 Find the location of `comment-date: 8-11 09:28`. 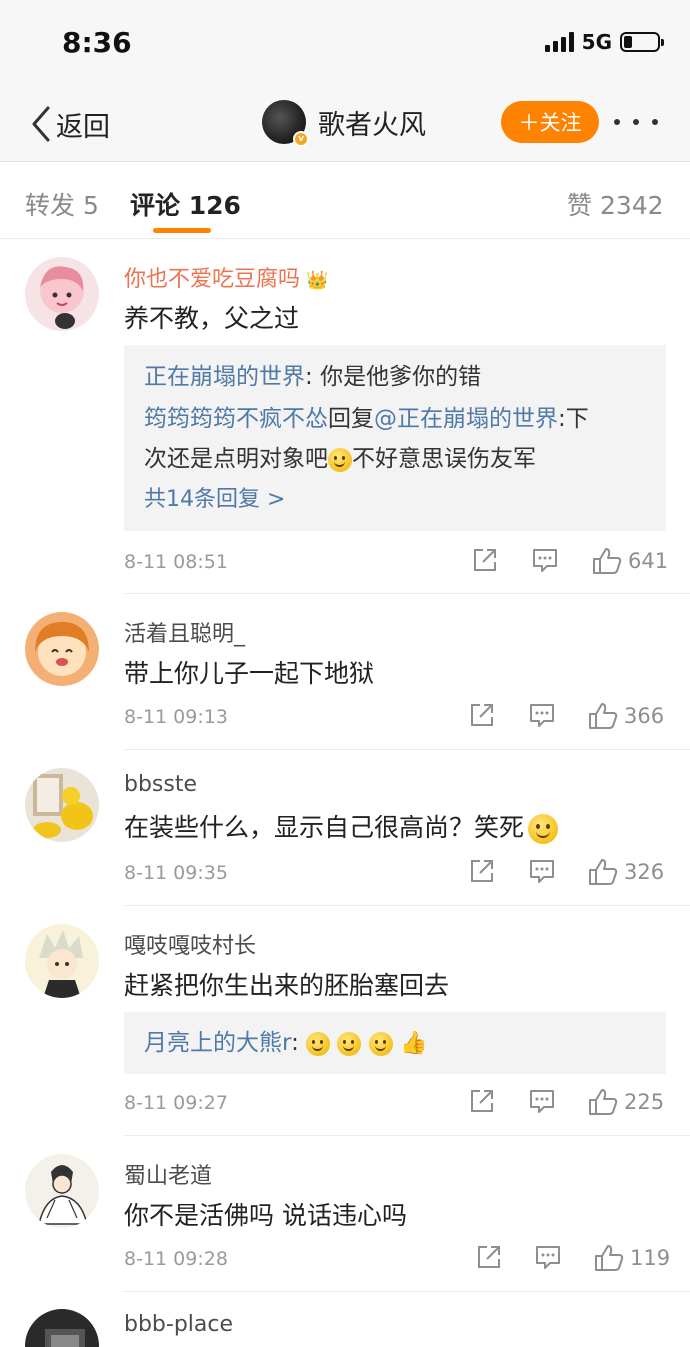

comment-date: 8-11 09:28 is located at coordinates (176, 1259).